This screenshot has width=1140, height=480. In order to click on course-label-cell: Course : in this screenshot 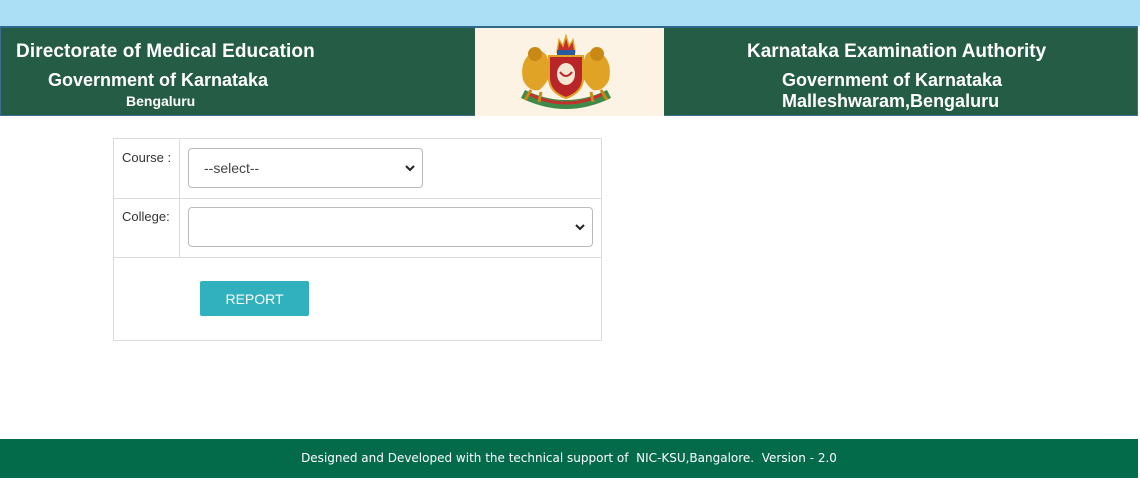, I will do `click(147, 168)`.